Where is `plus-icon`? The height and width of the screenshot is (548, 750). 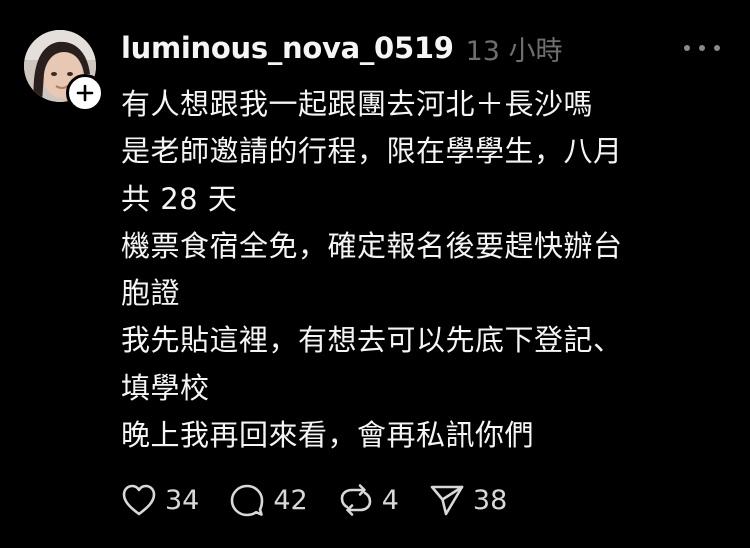 plus-icon is located at coordinates (85, 93).